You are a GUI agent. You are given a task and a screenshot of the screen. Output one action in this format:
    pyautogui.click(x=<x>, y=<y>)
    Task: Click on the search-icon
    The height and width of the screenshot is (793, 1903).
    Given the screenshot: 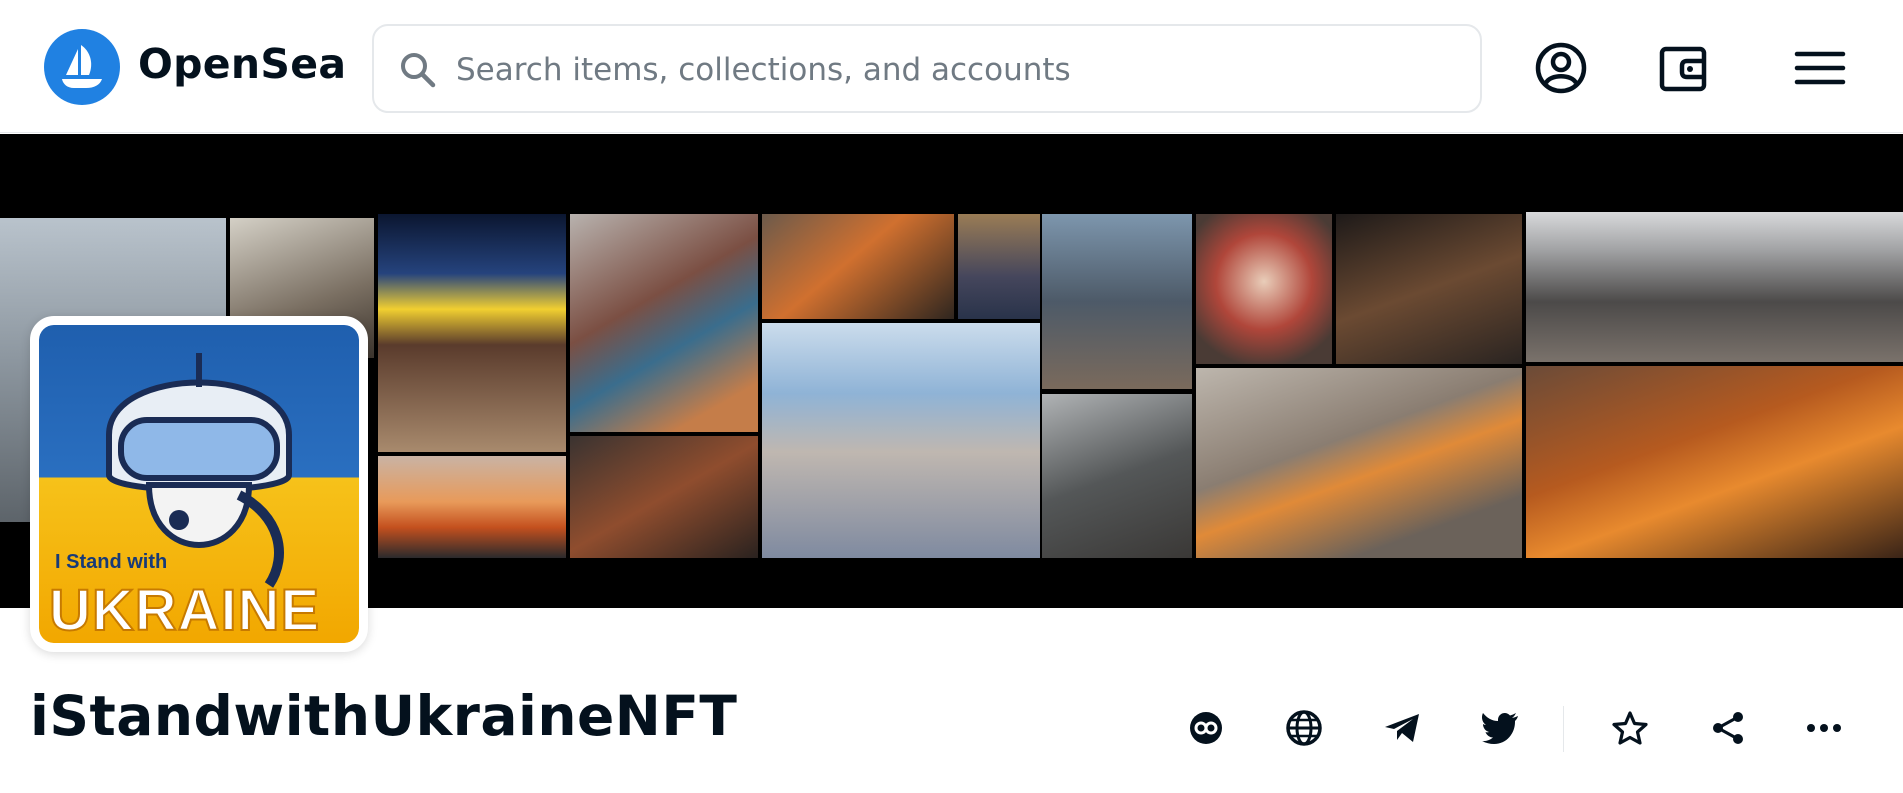 What is the action you would take?
    pyautogui.click(x=418, y=72)
    